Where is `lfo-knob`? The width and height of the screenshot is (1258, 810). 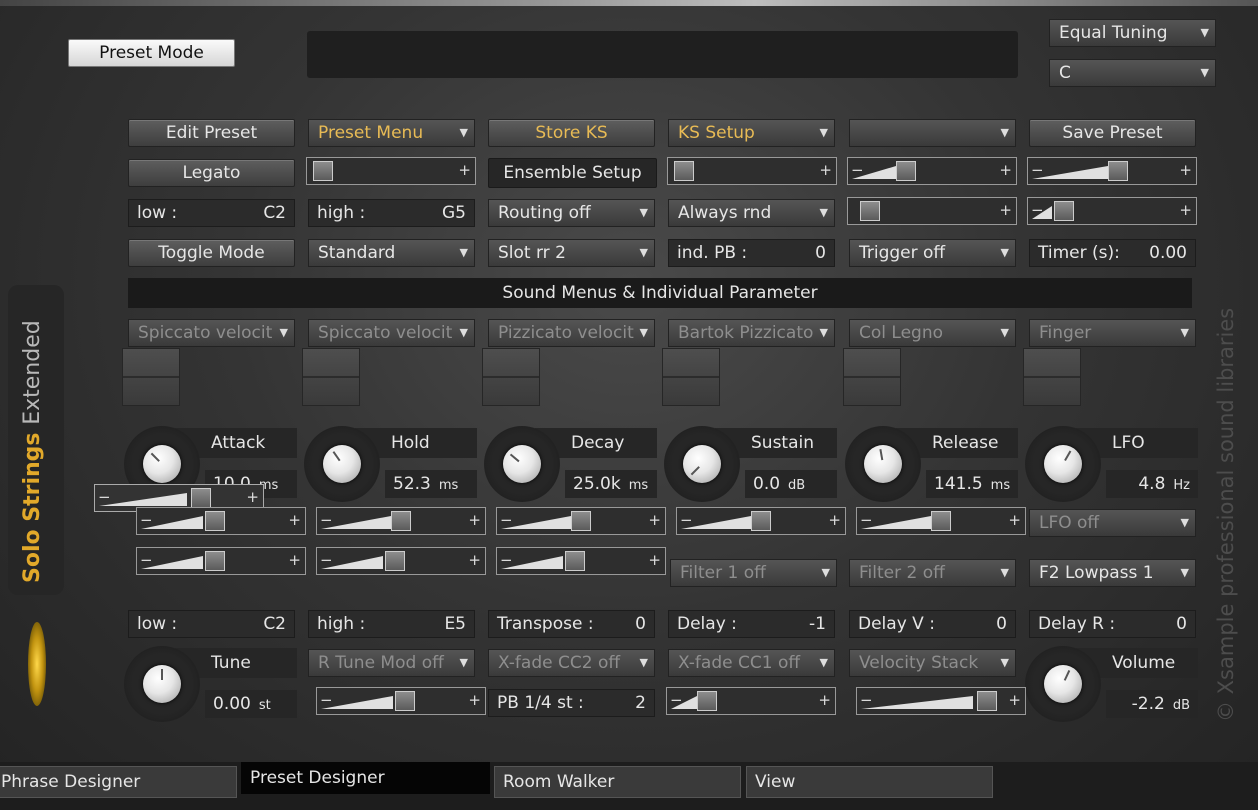
lfo-knob is located at coordinates (1063, 464).